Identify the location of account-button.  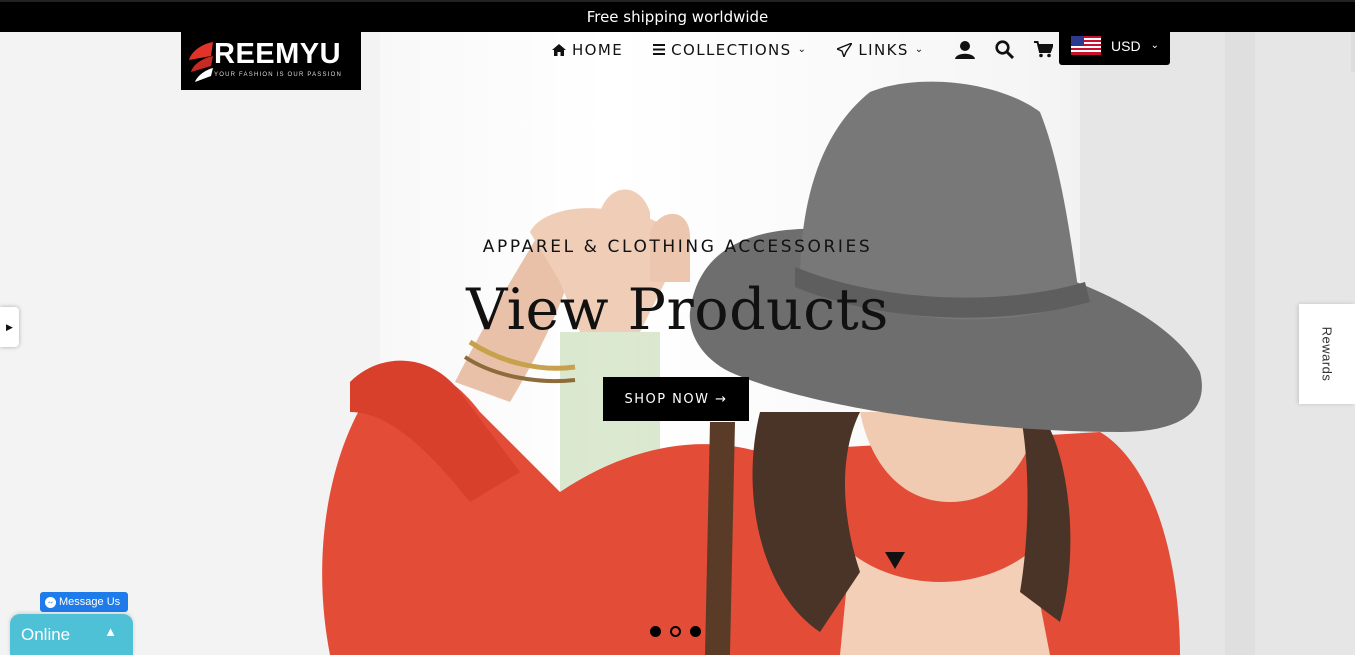
(964, 49).